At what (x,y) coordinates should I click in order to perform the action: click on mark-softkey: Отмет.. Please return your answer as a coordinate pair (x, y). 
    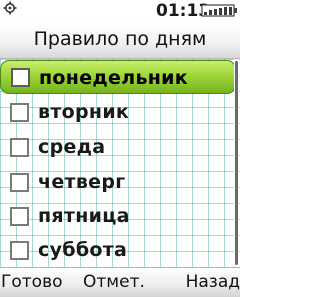
    Looking at the image, I should click on (114, 282).